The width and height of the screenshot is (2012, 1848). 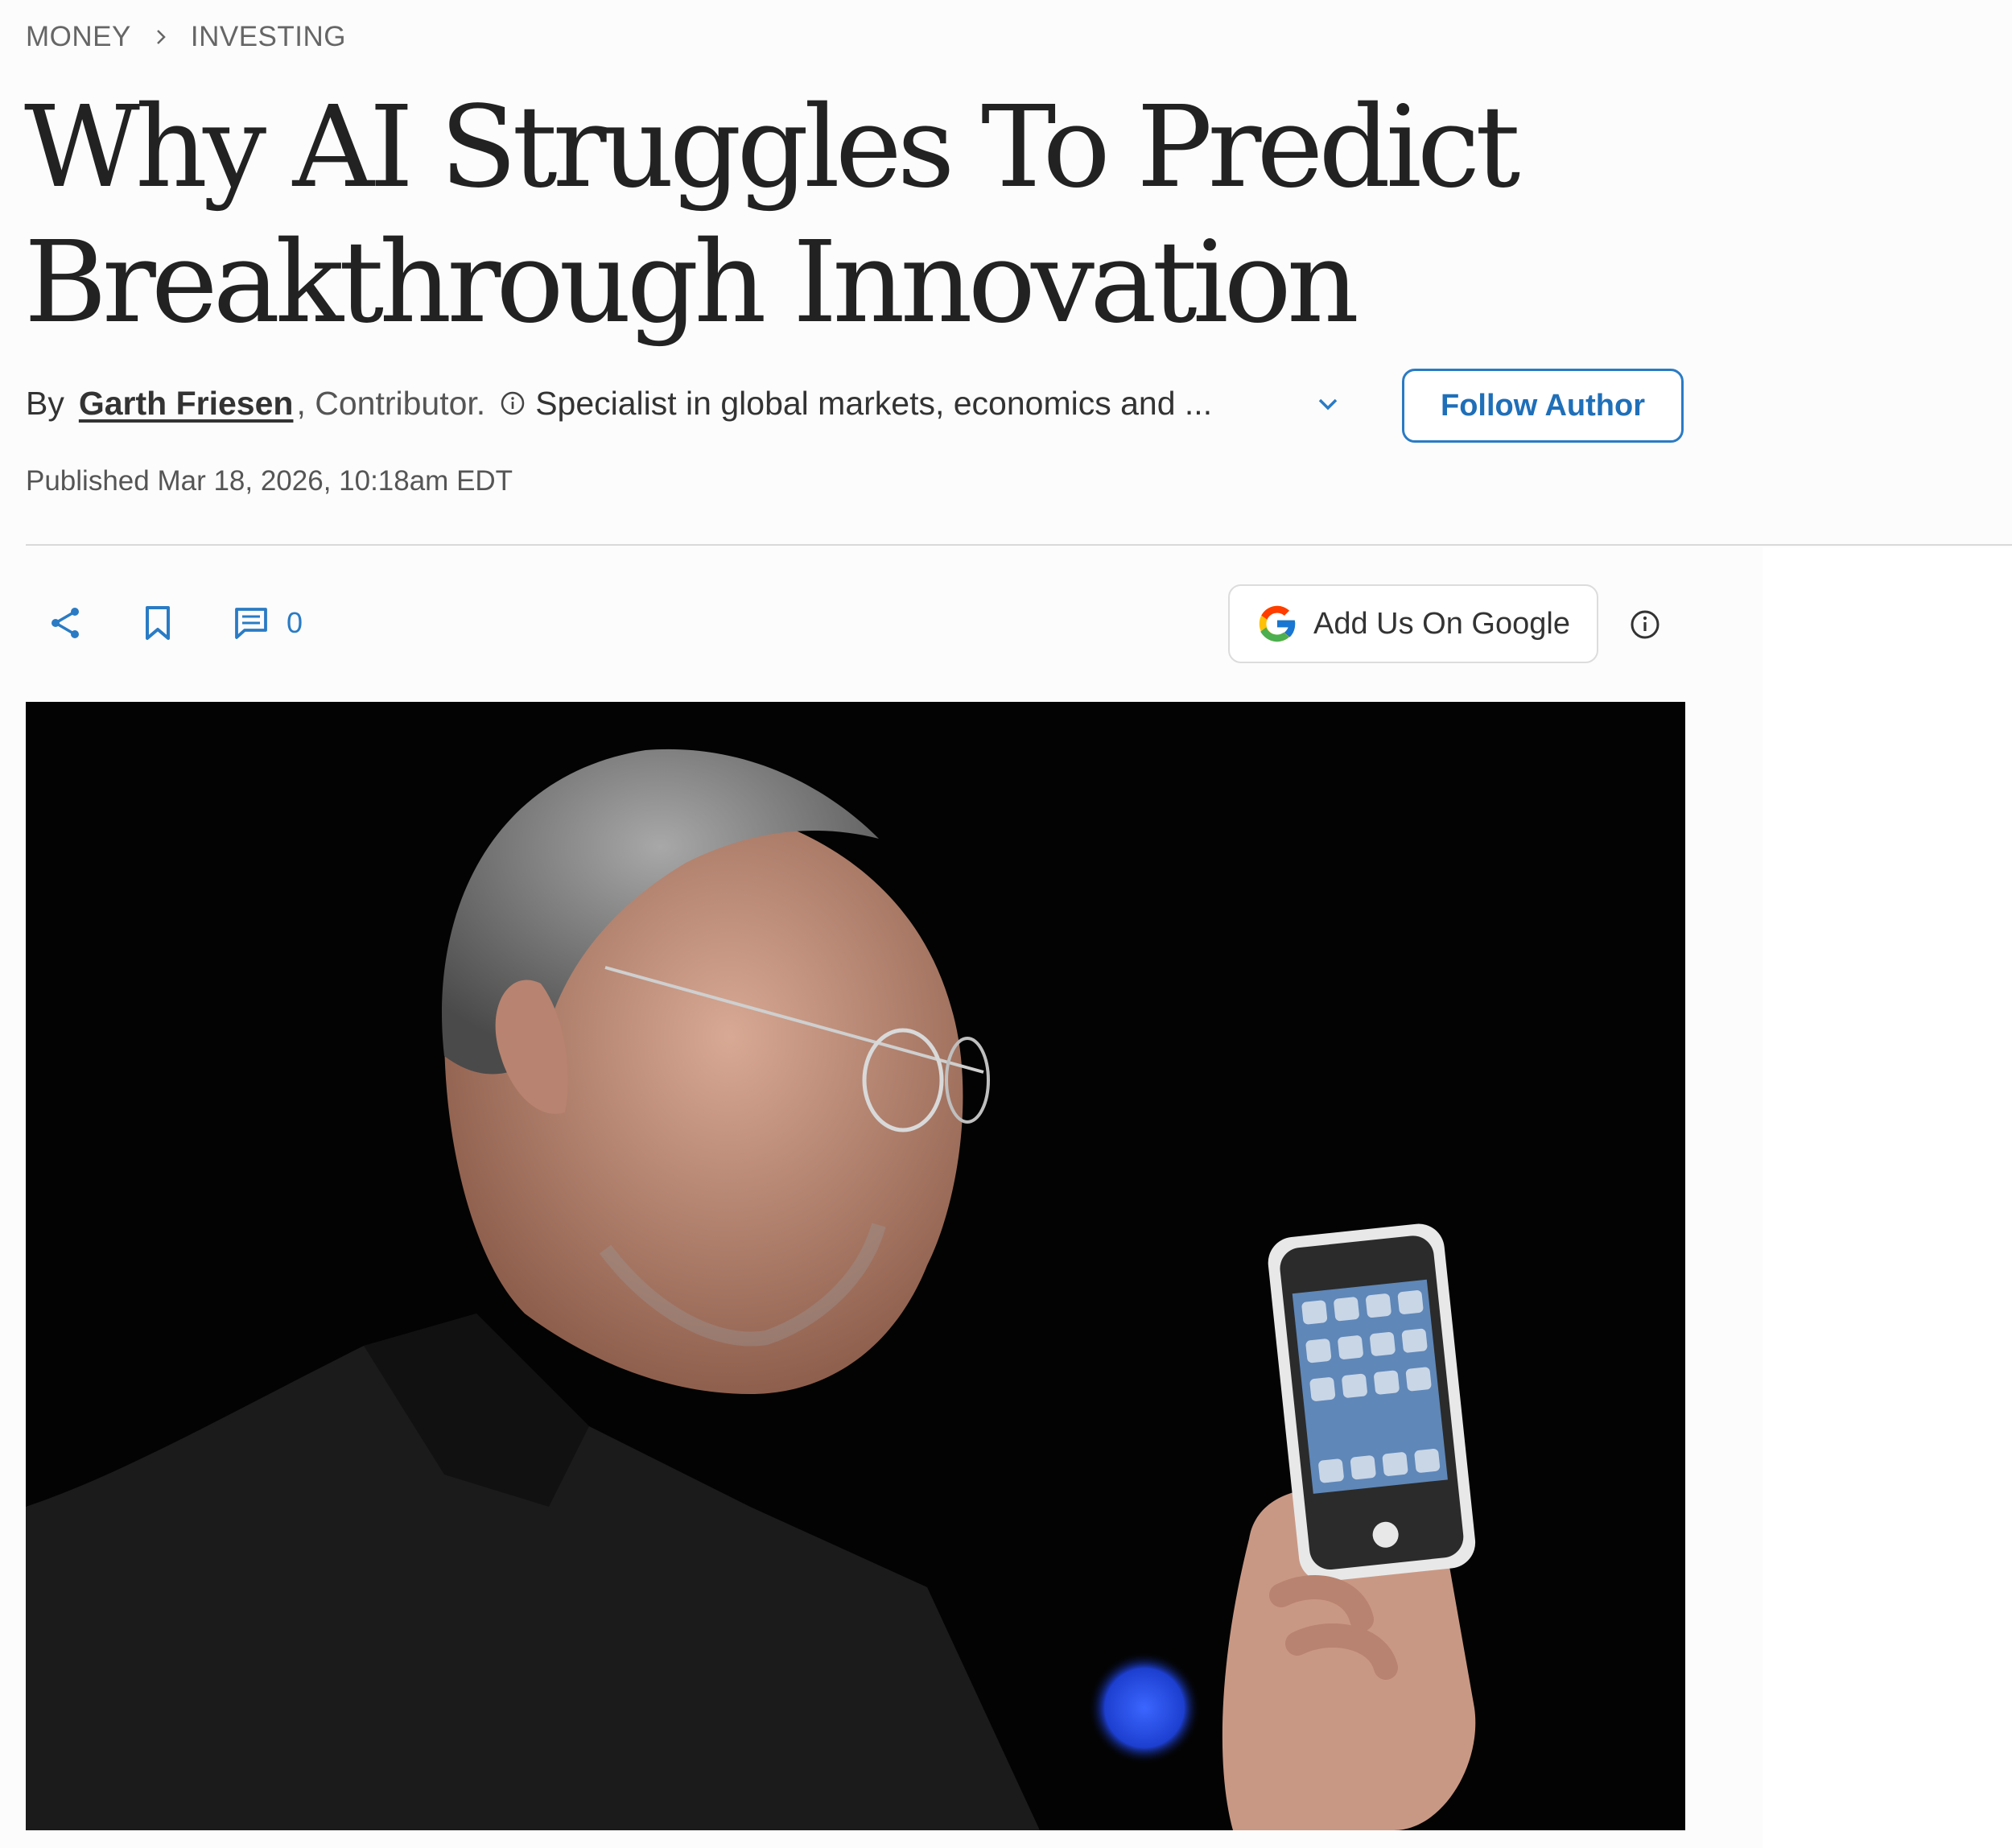 What do you see at coordinates (45, 403) in the screenshot?
I see `by-label: By` at bounding box center [45, 403].